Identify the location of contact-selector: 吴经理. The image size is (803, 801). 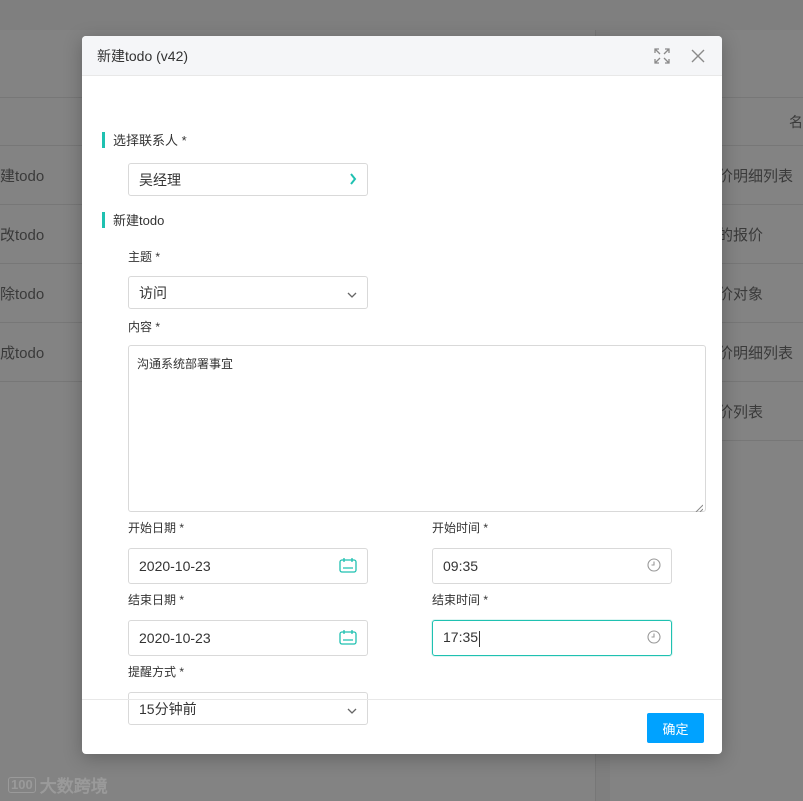
(248, 179).